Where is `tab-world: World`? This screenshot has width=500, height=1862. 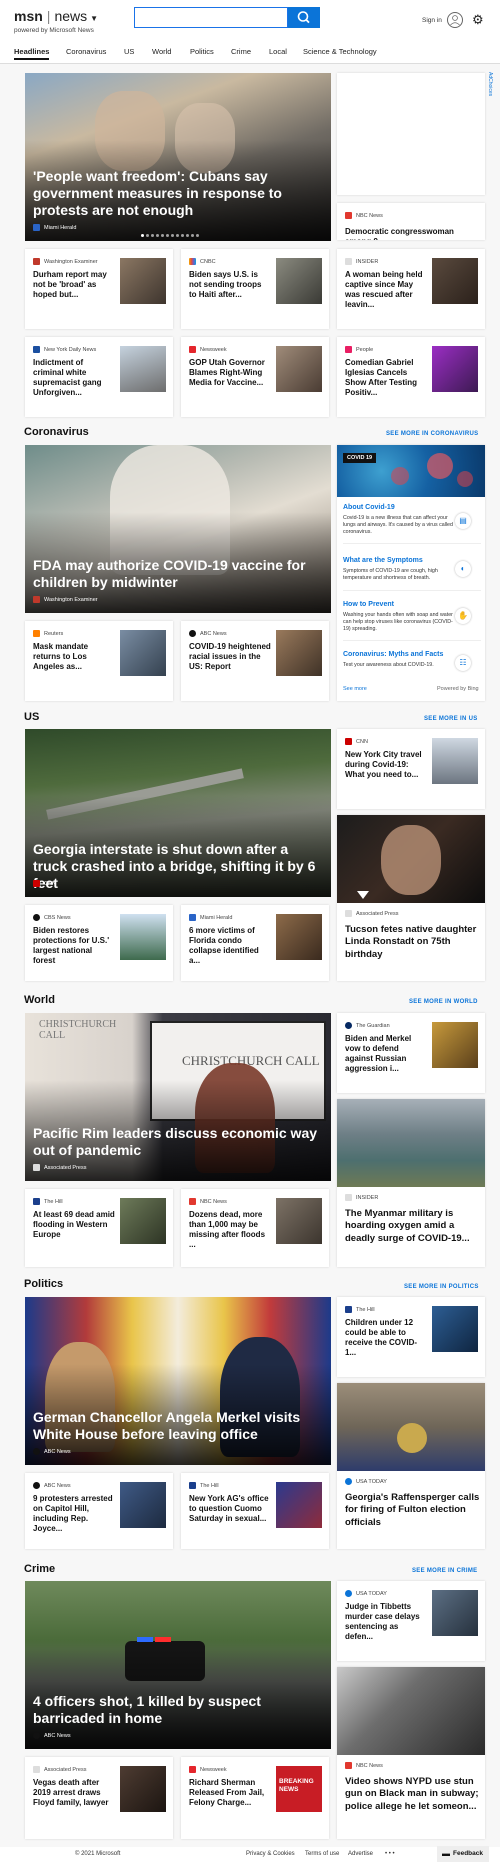
tab-world: World is located at coordinates (161, 51).